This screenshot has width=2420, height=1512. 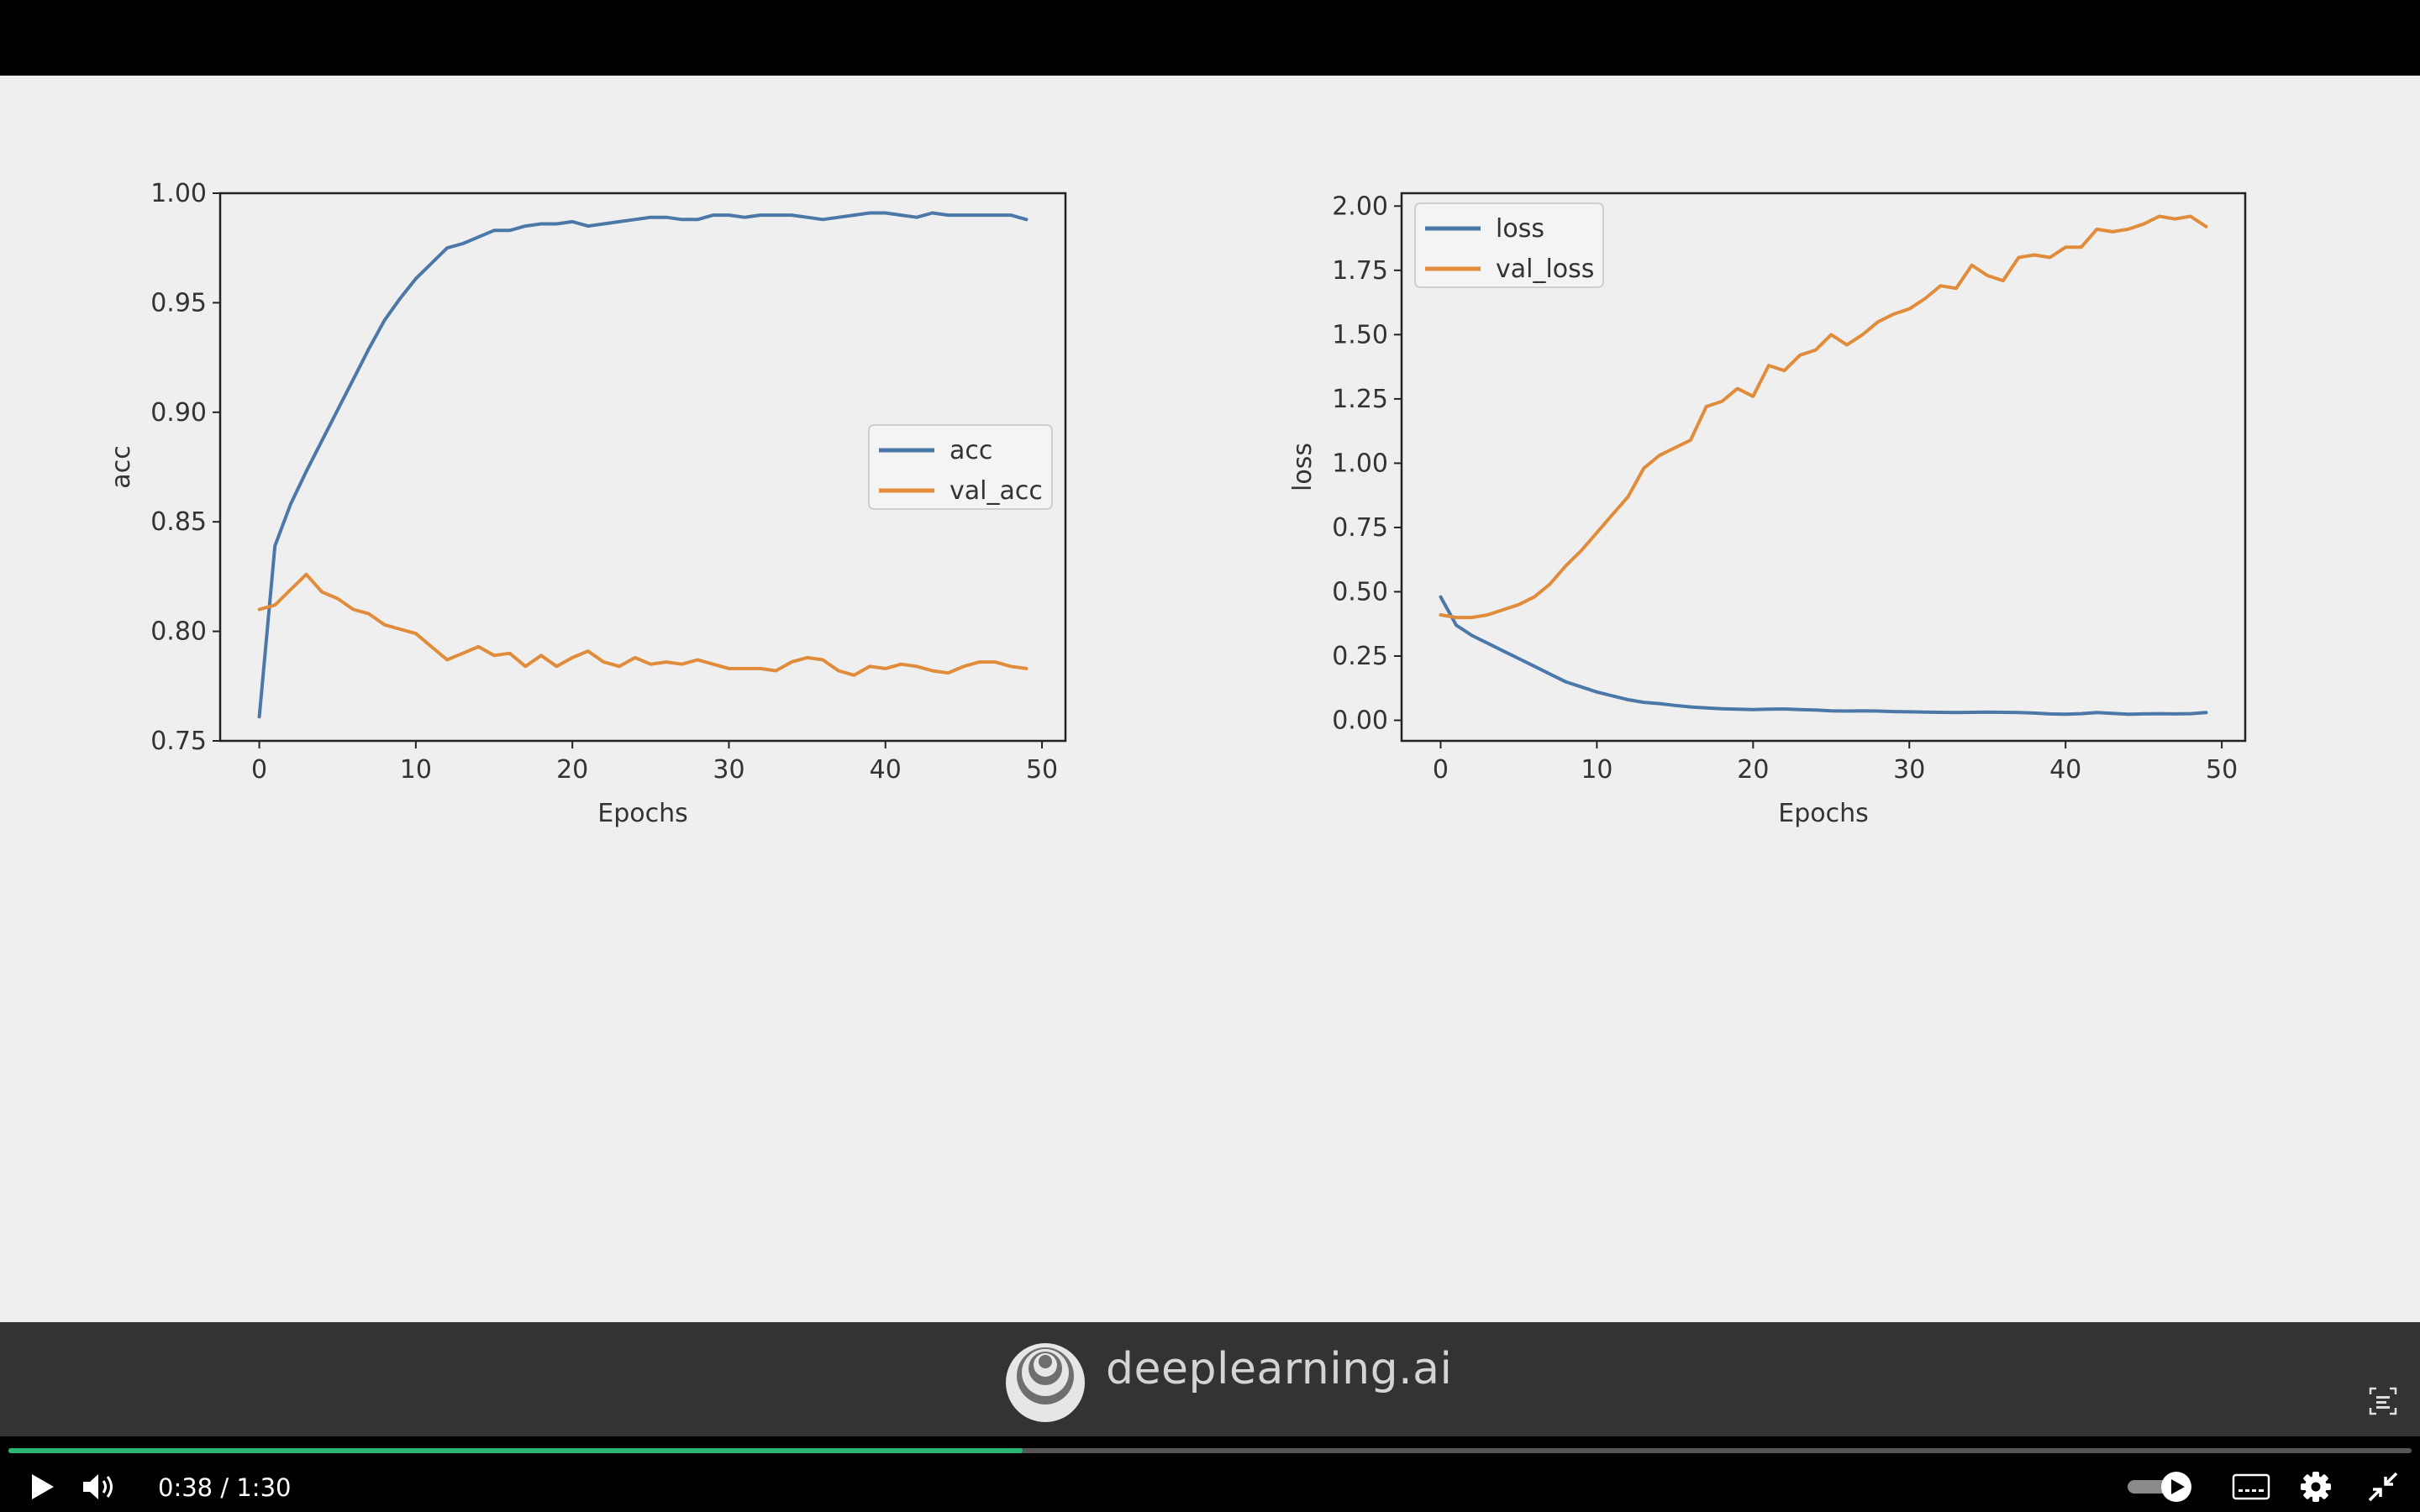 What do you see at coordinates (178, 632) in the screenshot?
I see `y-tick-label: 0.80` at bounding box center [178, 632].